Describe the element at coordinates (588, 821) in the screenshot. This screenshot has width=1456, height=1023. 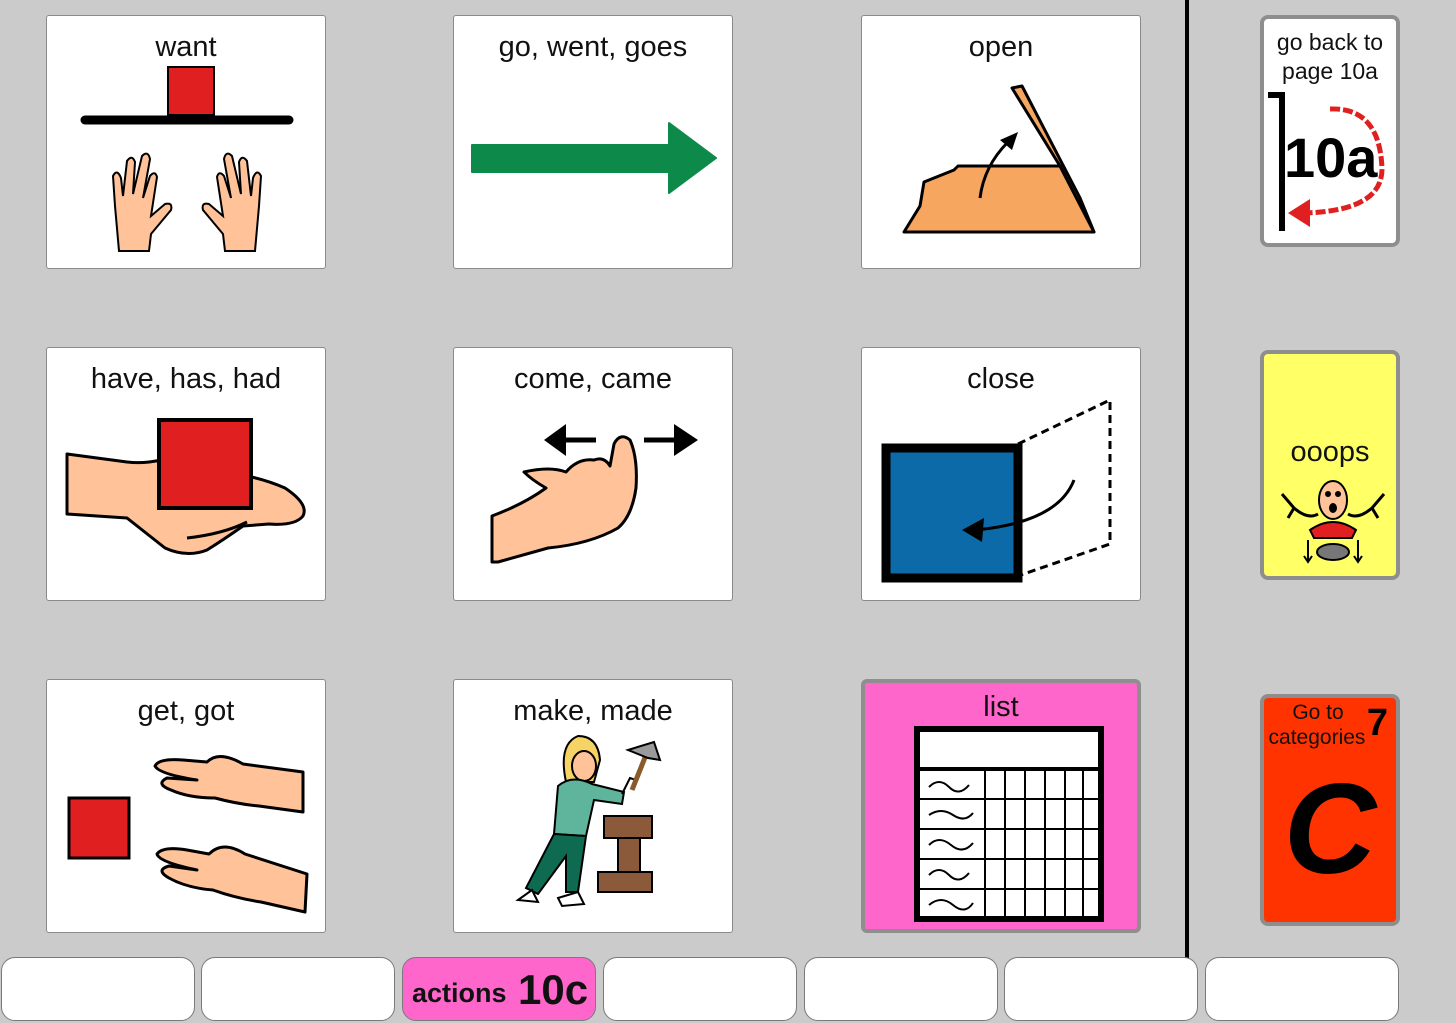
I see `hammering-person-icon` at that location.